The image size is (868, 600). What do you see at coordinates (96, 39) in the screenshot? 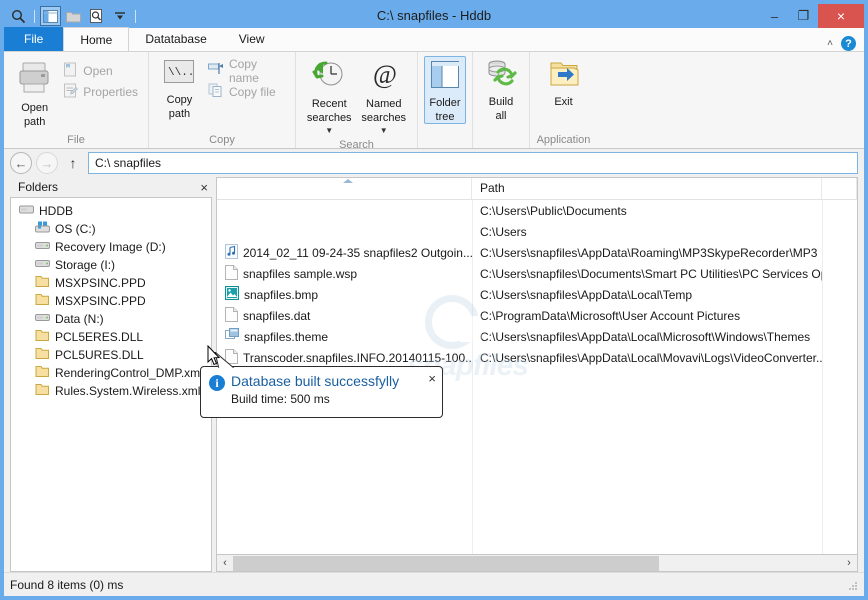
I see `tab-home: Home` at bounding box center [96, 39].